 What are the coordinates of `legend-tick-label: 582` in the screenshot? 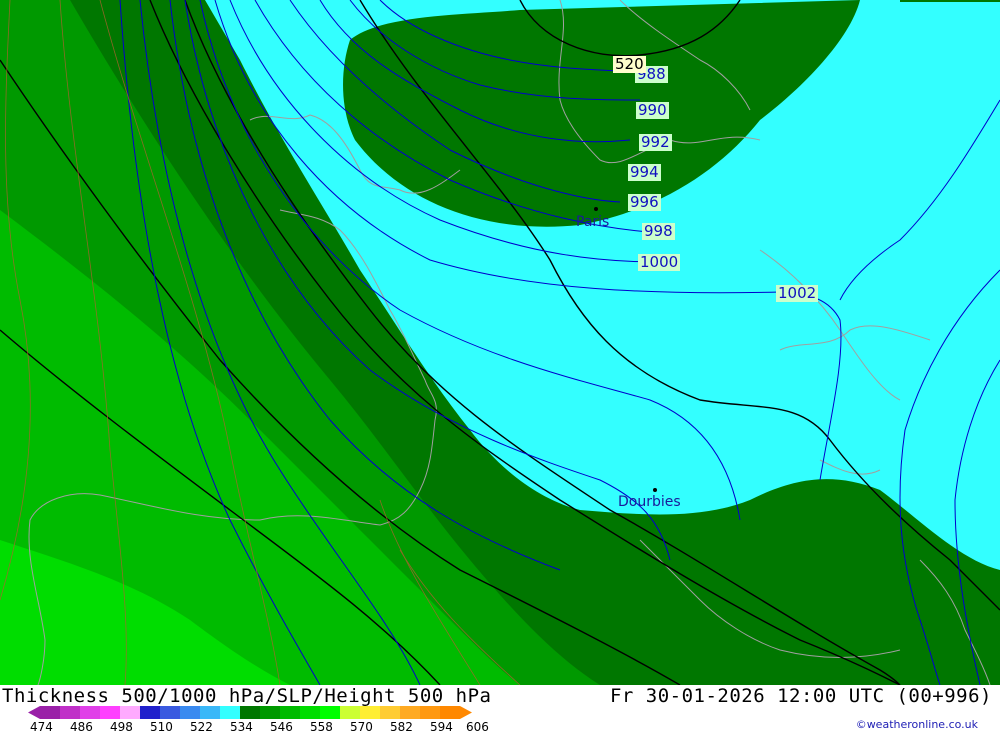 It's located at (401, 726).